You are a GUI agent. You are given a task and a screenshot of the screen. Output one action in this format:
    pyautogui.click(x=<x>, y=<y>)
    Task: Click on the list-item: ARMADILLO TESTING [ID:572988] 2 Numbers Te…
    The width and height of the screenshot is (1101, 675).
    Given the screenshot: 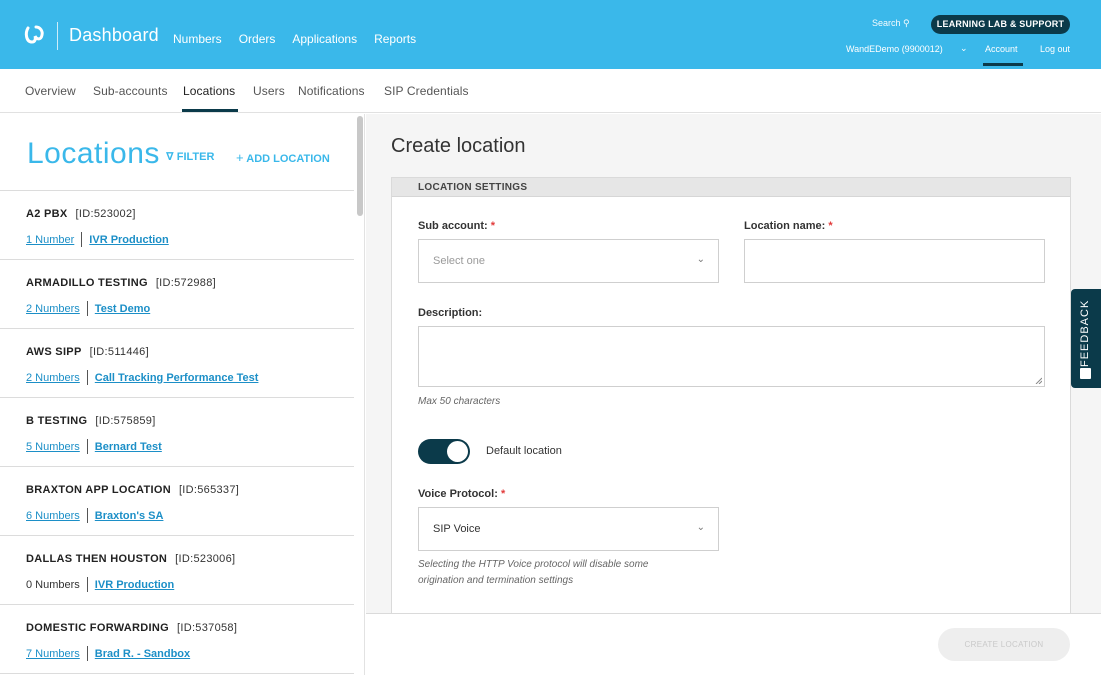 What is the action you would take?
    pyautogui.click(x=177, y=294)
    